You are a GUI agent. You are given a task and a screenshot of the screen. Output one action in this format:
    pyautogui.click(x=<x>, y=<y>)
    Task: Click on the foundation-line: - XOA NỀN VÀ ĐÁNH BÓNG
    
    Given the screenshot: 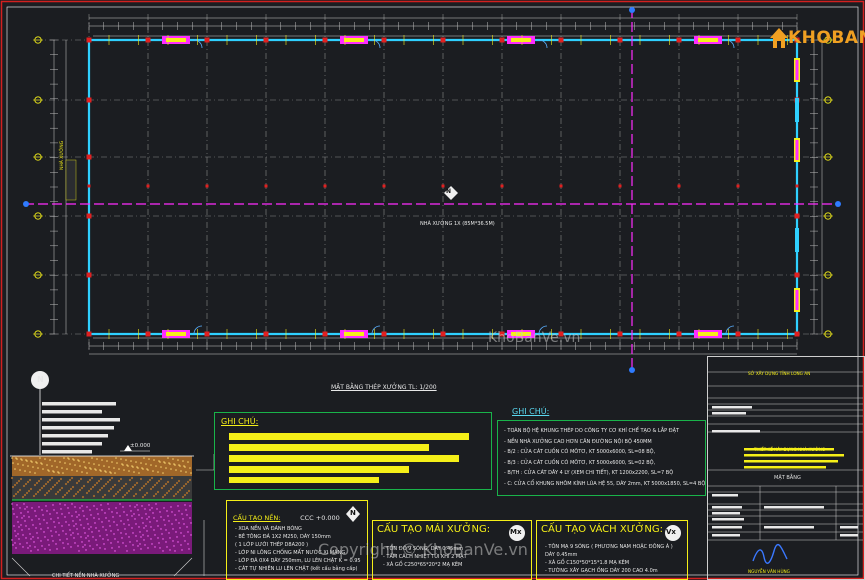 What is the action you would take?
    pyautogui.click(x=268, y=529)
    